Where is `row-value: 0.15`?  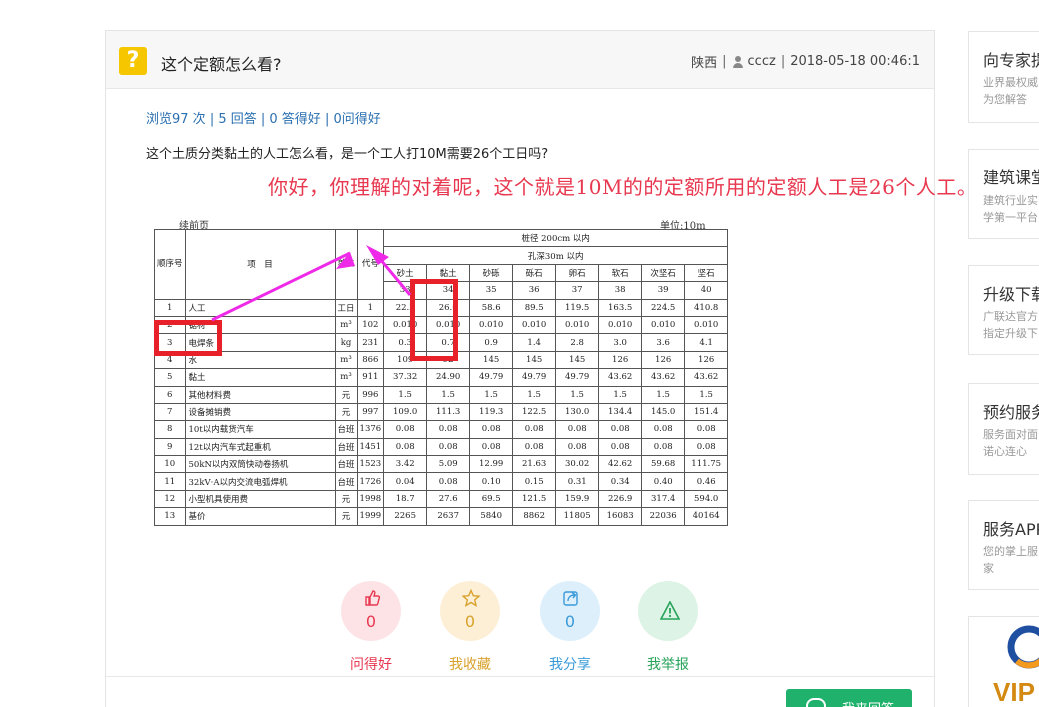 row-value: 0.15 is located at coordinates (534, 481).